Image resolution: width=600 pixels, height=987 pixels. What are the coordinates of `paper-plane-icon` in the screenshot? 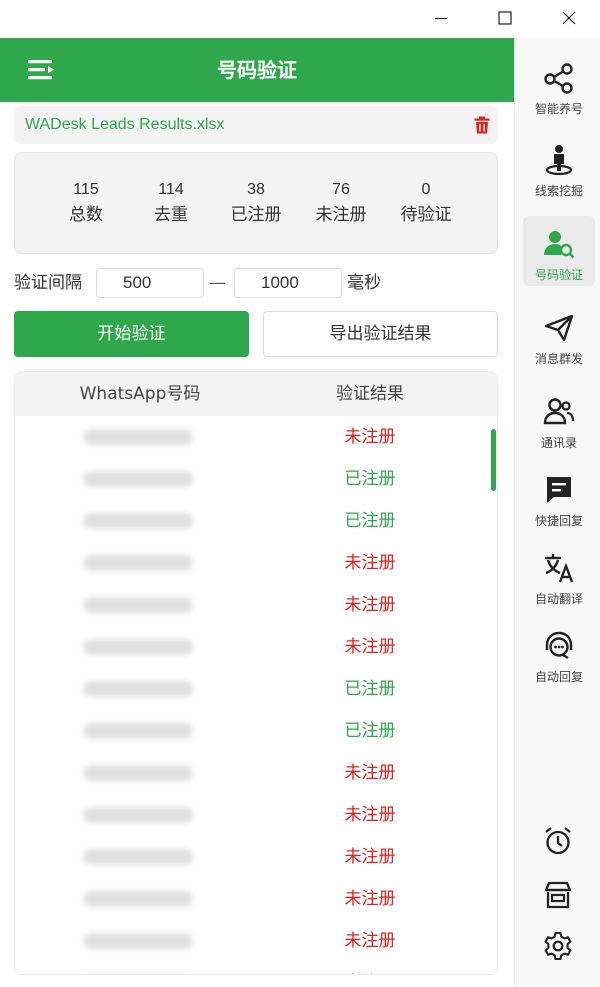 It's located at (559, 328).